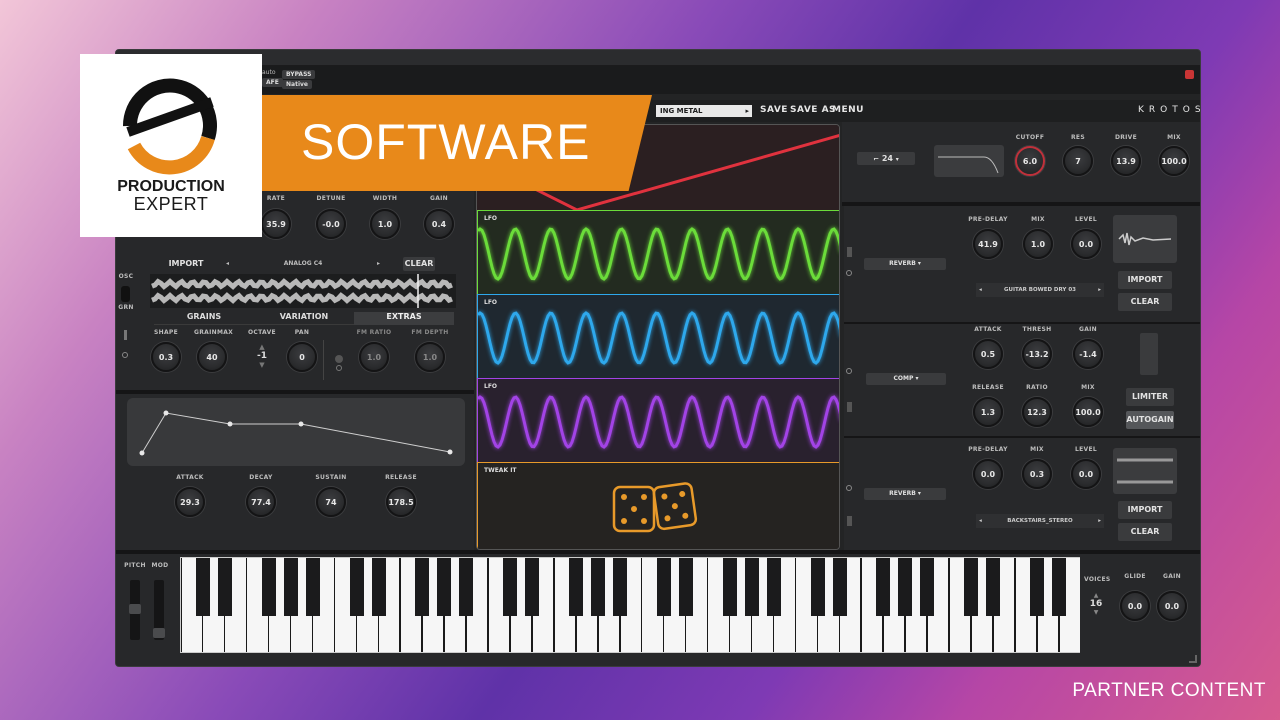 The height and width of the screenshot is (720, 1280). I want to click on env-sustain-knob: 74, so click(331, 502).